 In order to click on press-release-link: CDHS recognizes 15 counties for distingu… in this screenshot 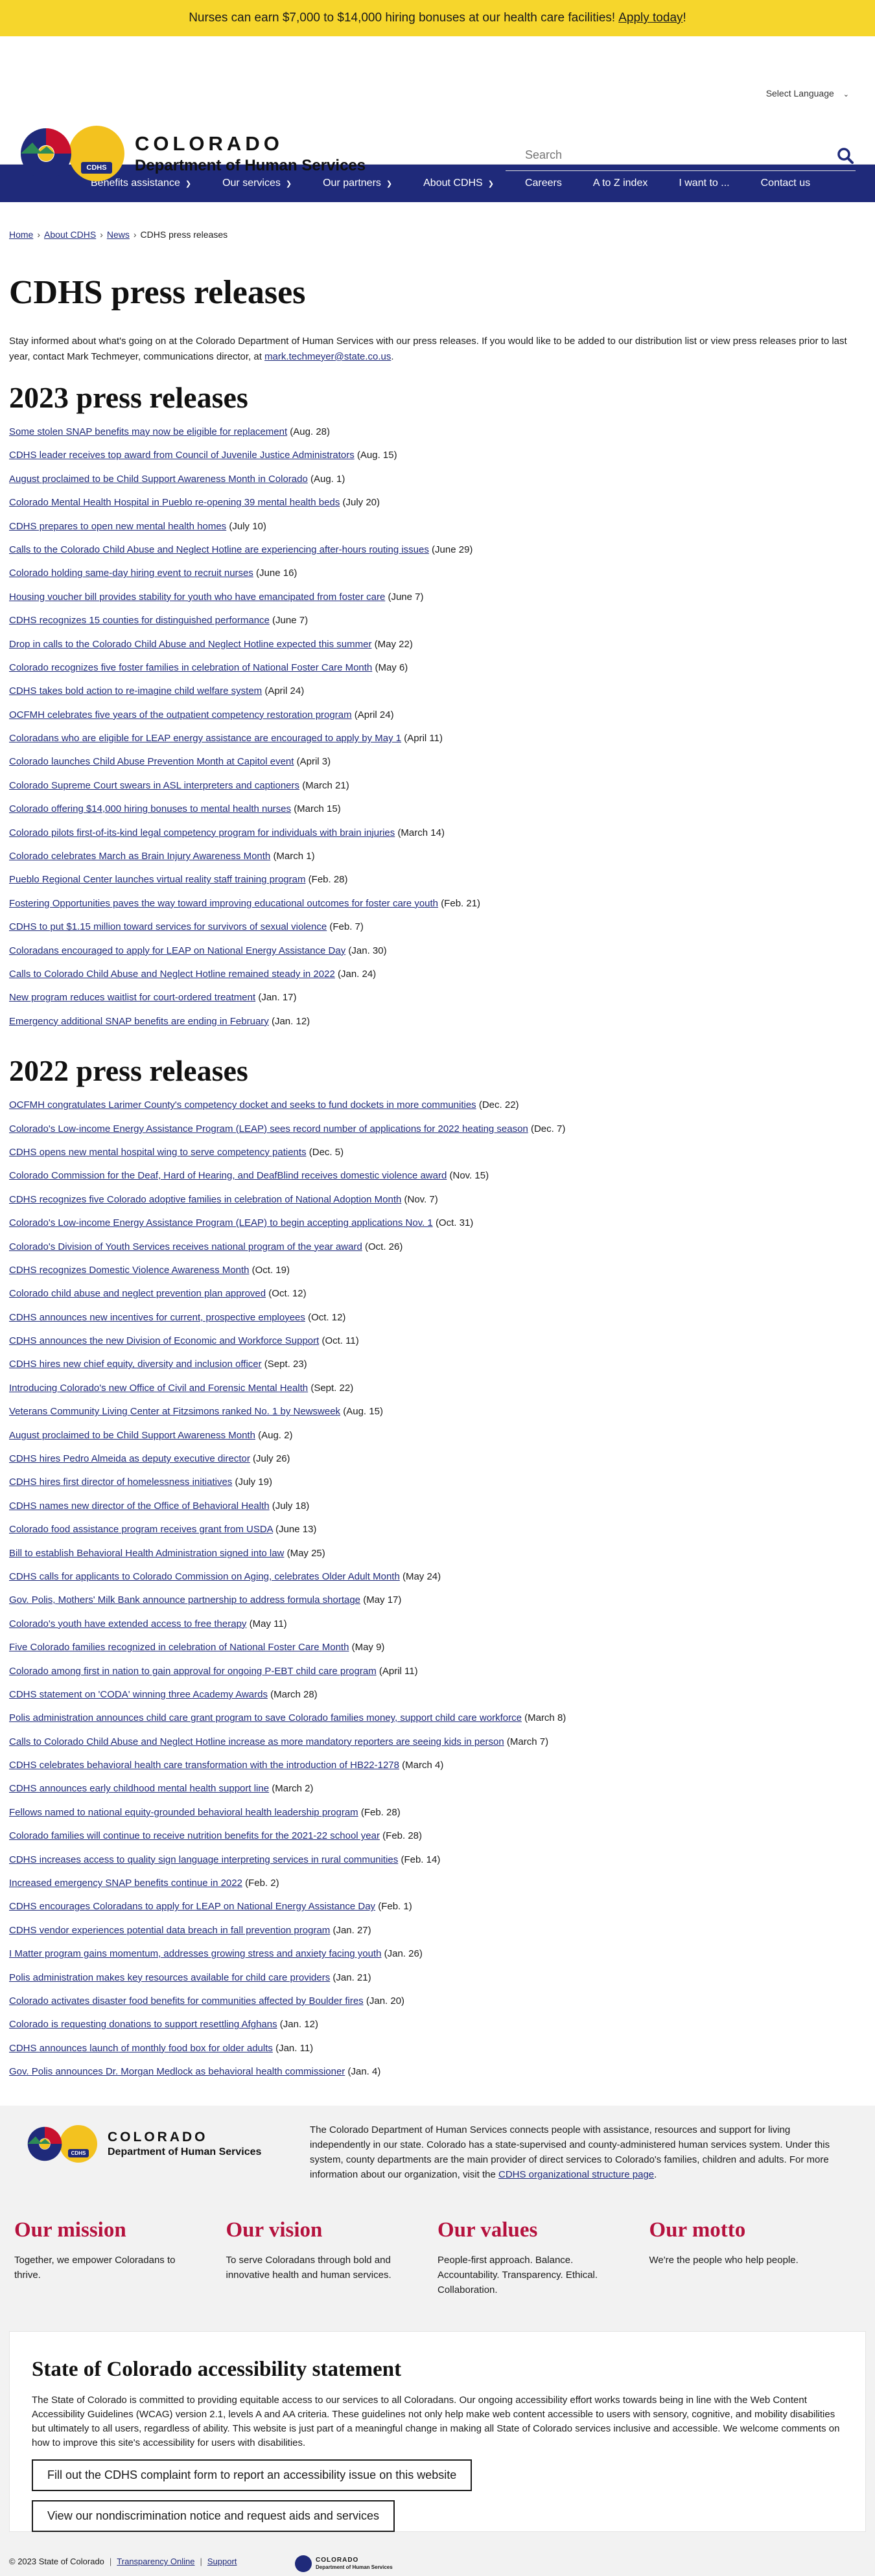, I will do `click(139, 620)`.